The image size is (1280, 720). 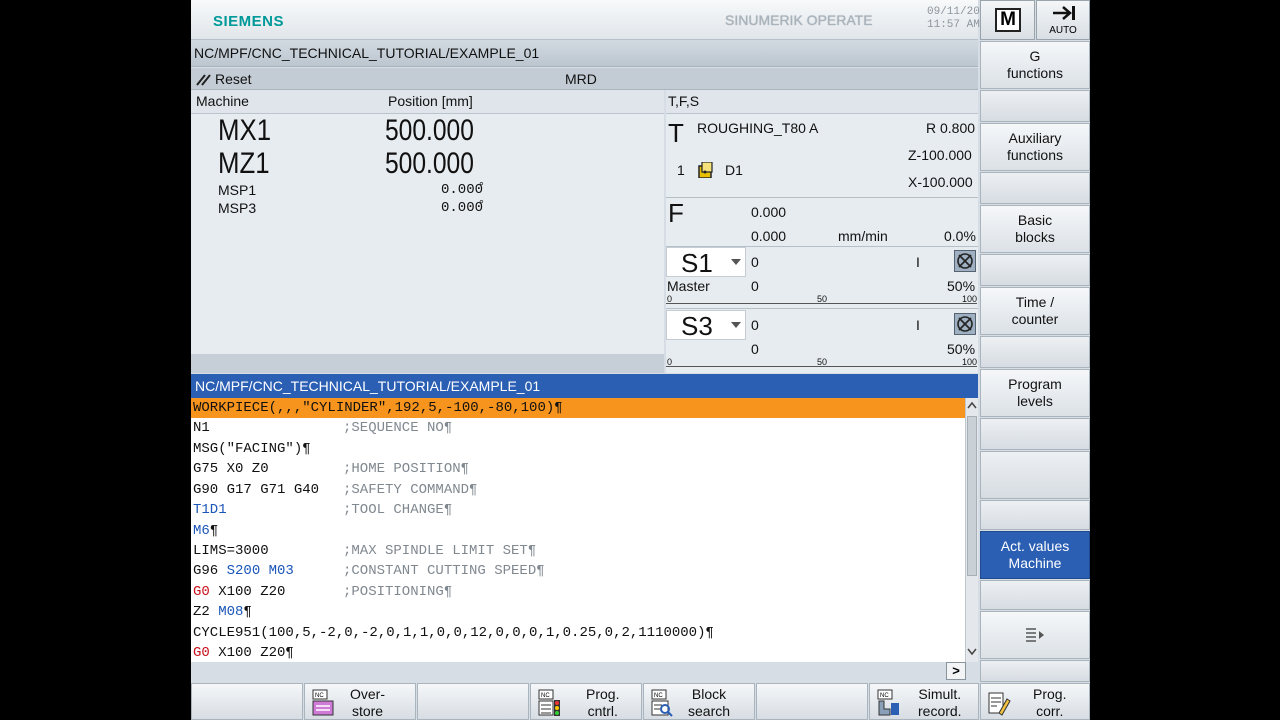 I want to click on program-line: G0 X100 Z20¶, so click(x=243, y=652).